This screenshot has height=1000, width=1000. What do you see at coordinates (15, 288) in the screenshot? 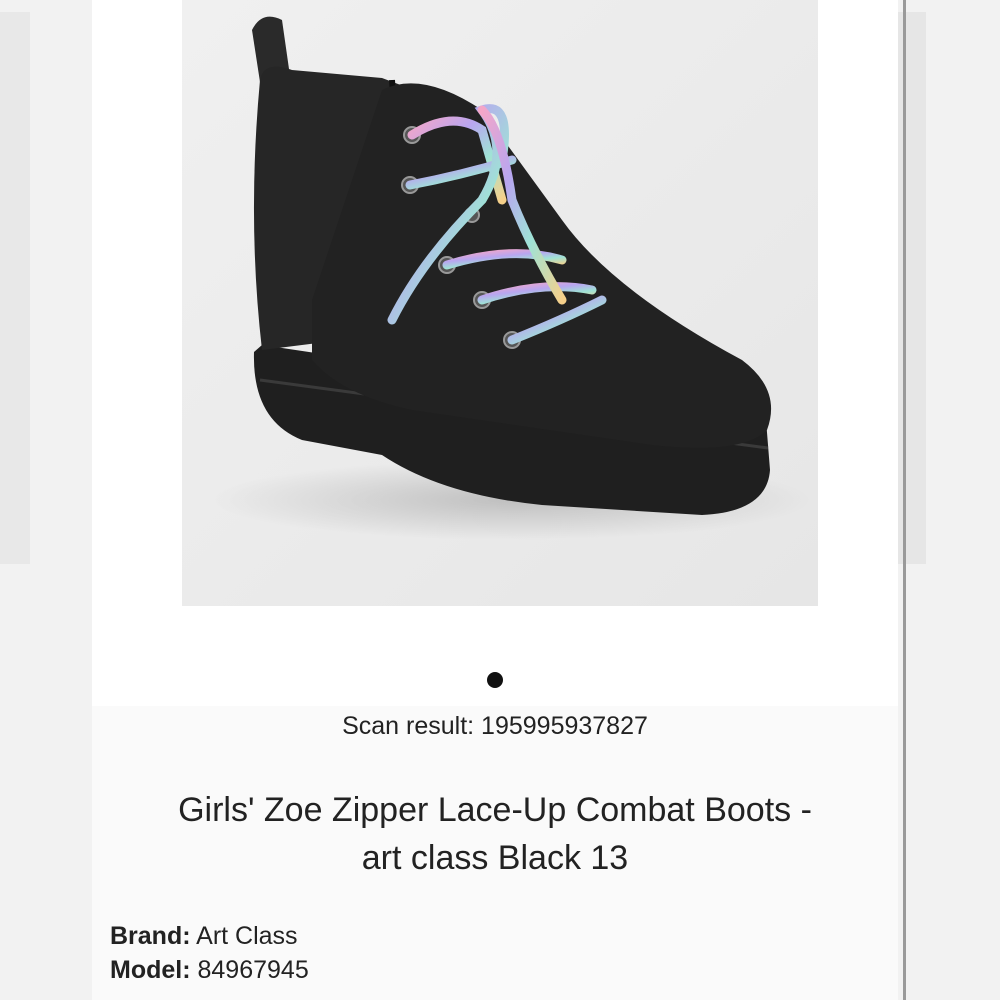
I see `previous-image-peek` at bounding box center [15, 288].